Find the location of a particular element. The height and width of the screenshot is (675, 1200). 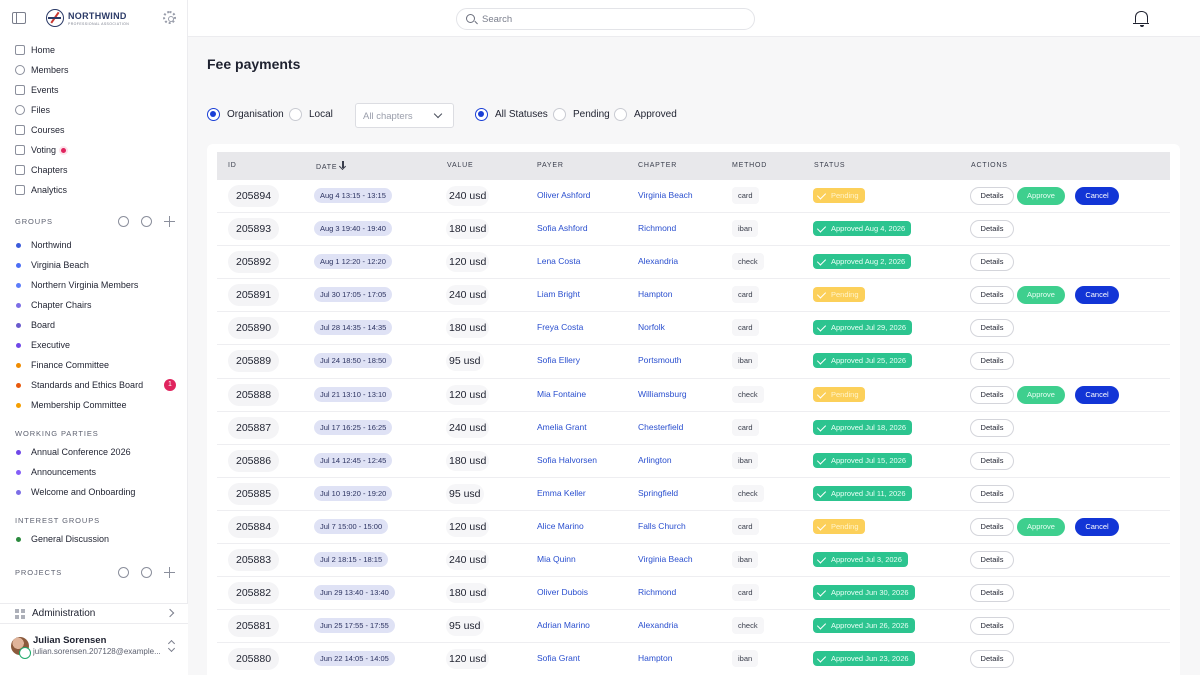

status-badge: Approved Jul 29, 2026 is located at coordinates (863, 328).